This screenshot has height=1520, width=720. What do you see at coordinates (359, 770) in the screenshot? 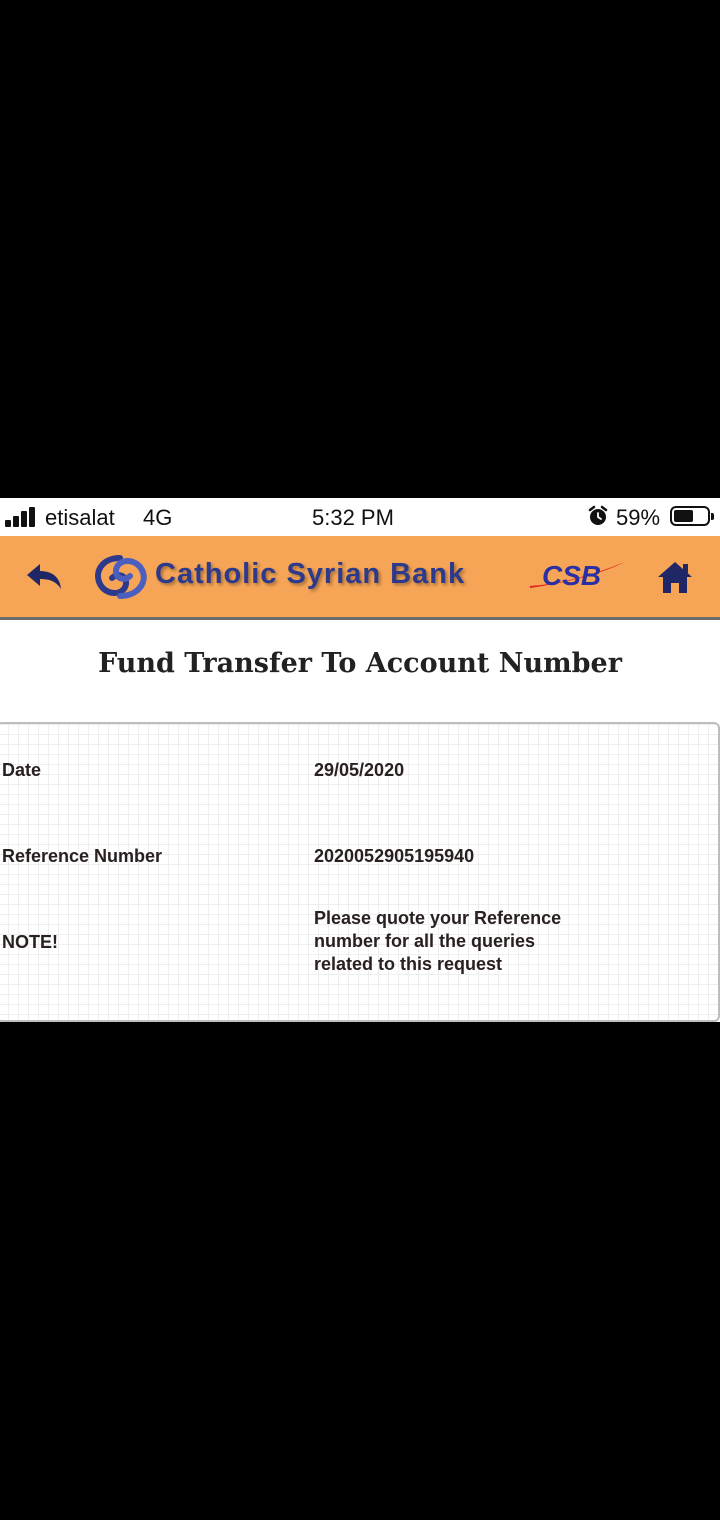
I see `date-value: 29/05/2020` at bounding box center [359, 770].